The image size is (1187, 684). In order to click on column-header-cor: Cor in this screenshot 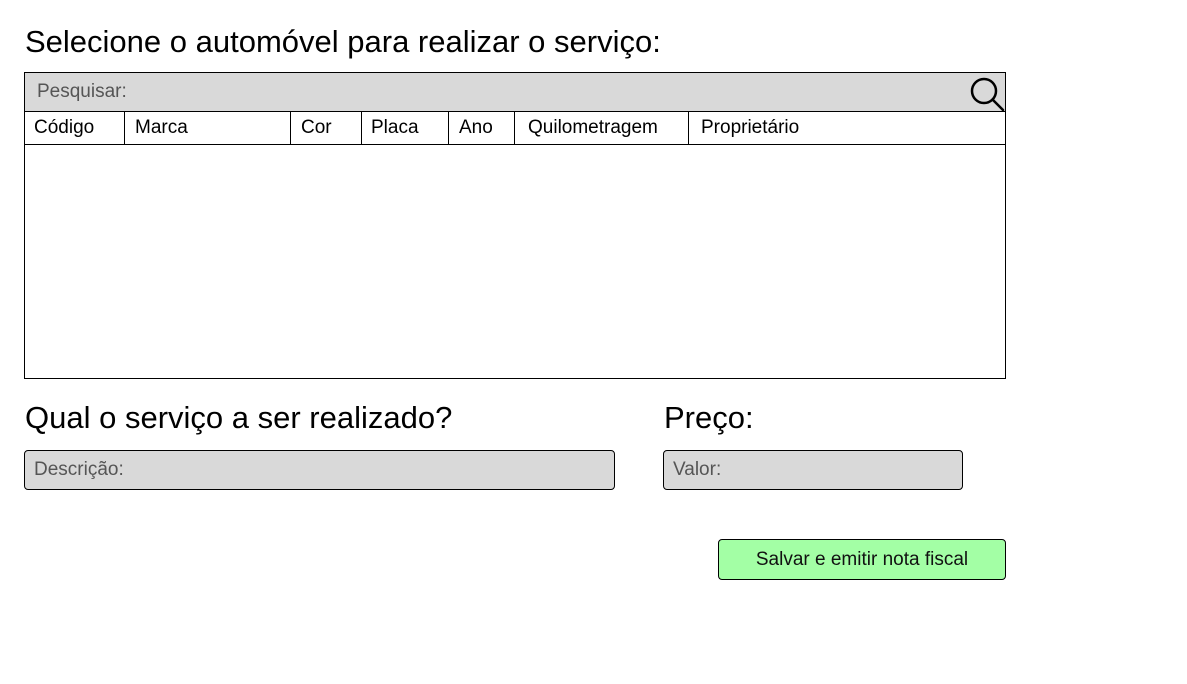, I will do `click(326, 128)`.